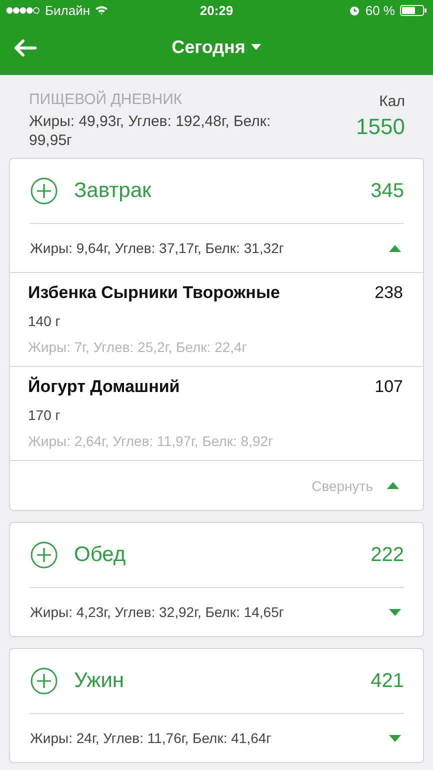 This screenshot has width=433, height=770. I want to click on caret-icon, so click(256, 47).